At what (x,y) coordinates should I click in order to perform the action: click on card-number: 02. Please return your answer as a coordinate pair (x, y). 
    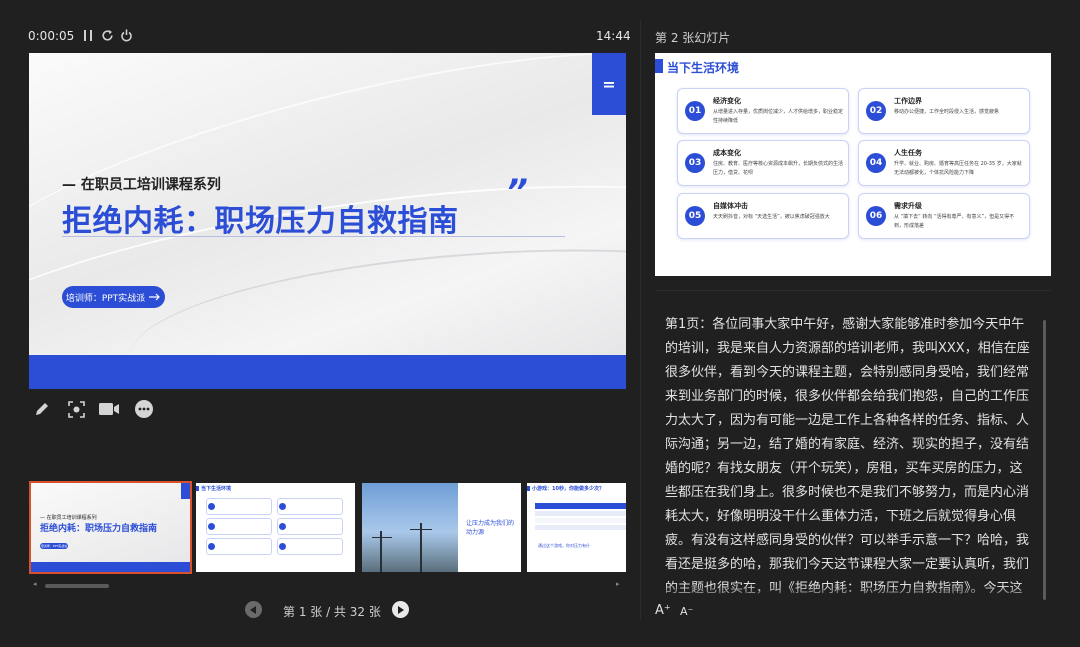
    Looking at the image, I should click on (876, 111).